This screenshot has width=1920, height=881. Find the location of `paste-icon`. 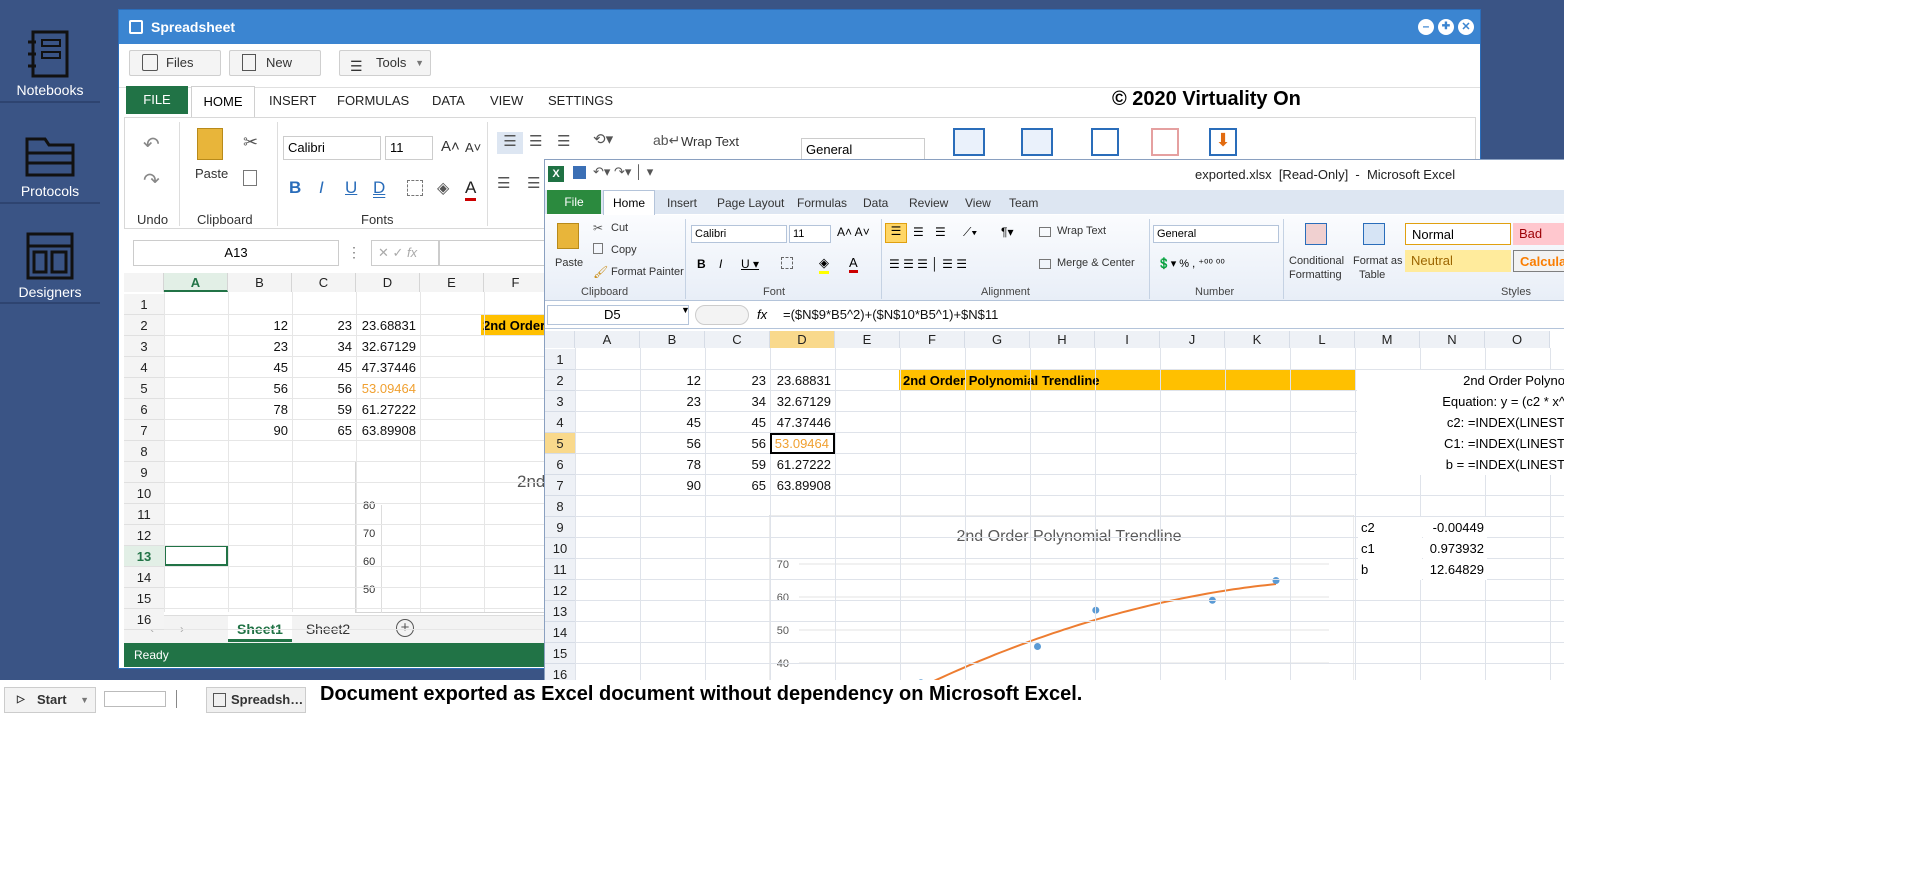

paste-icon is located at coordinates (568, 236).